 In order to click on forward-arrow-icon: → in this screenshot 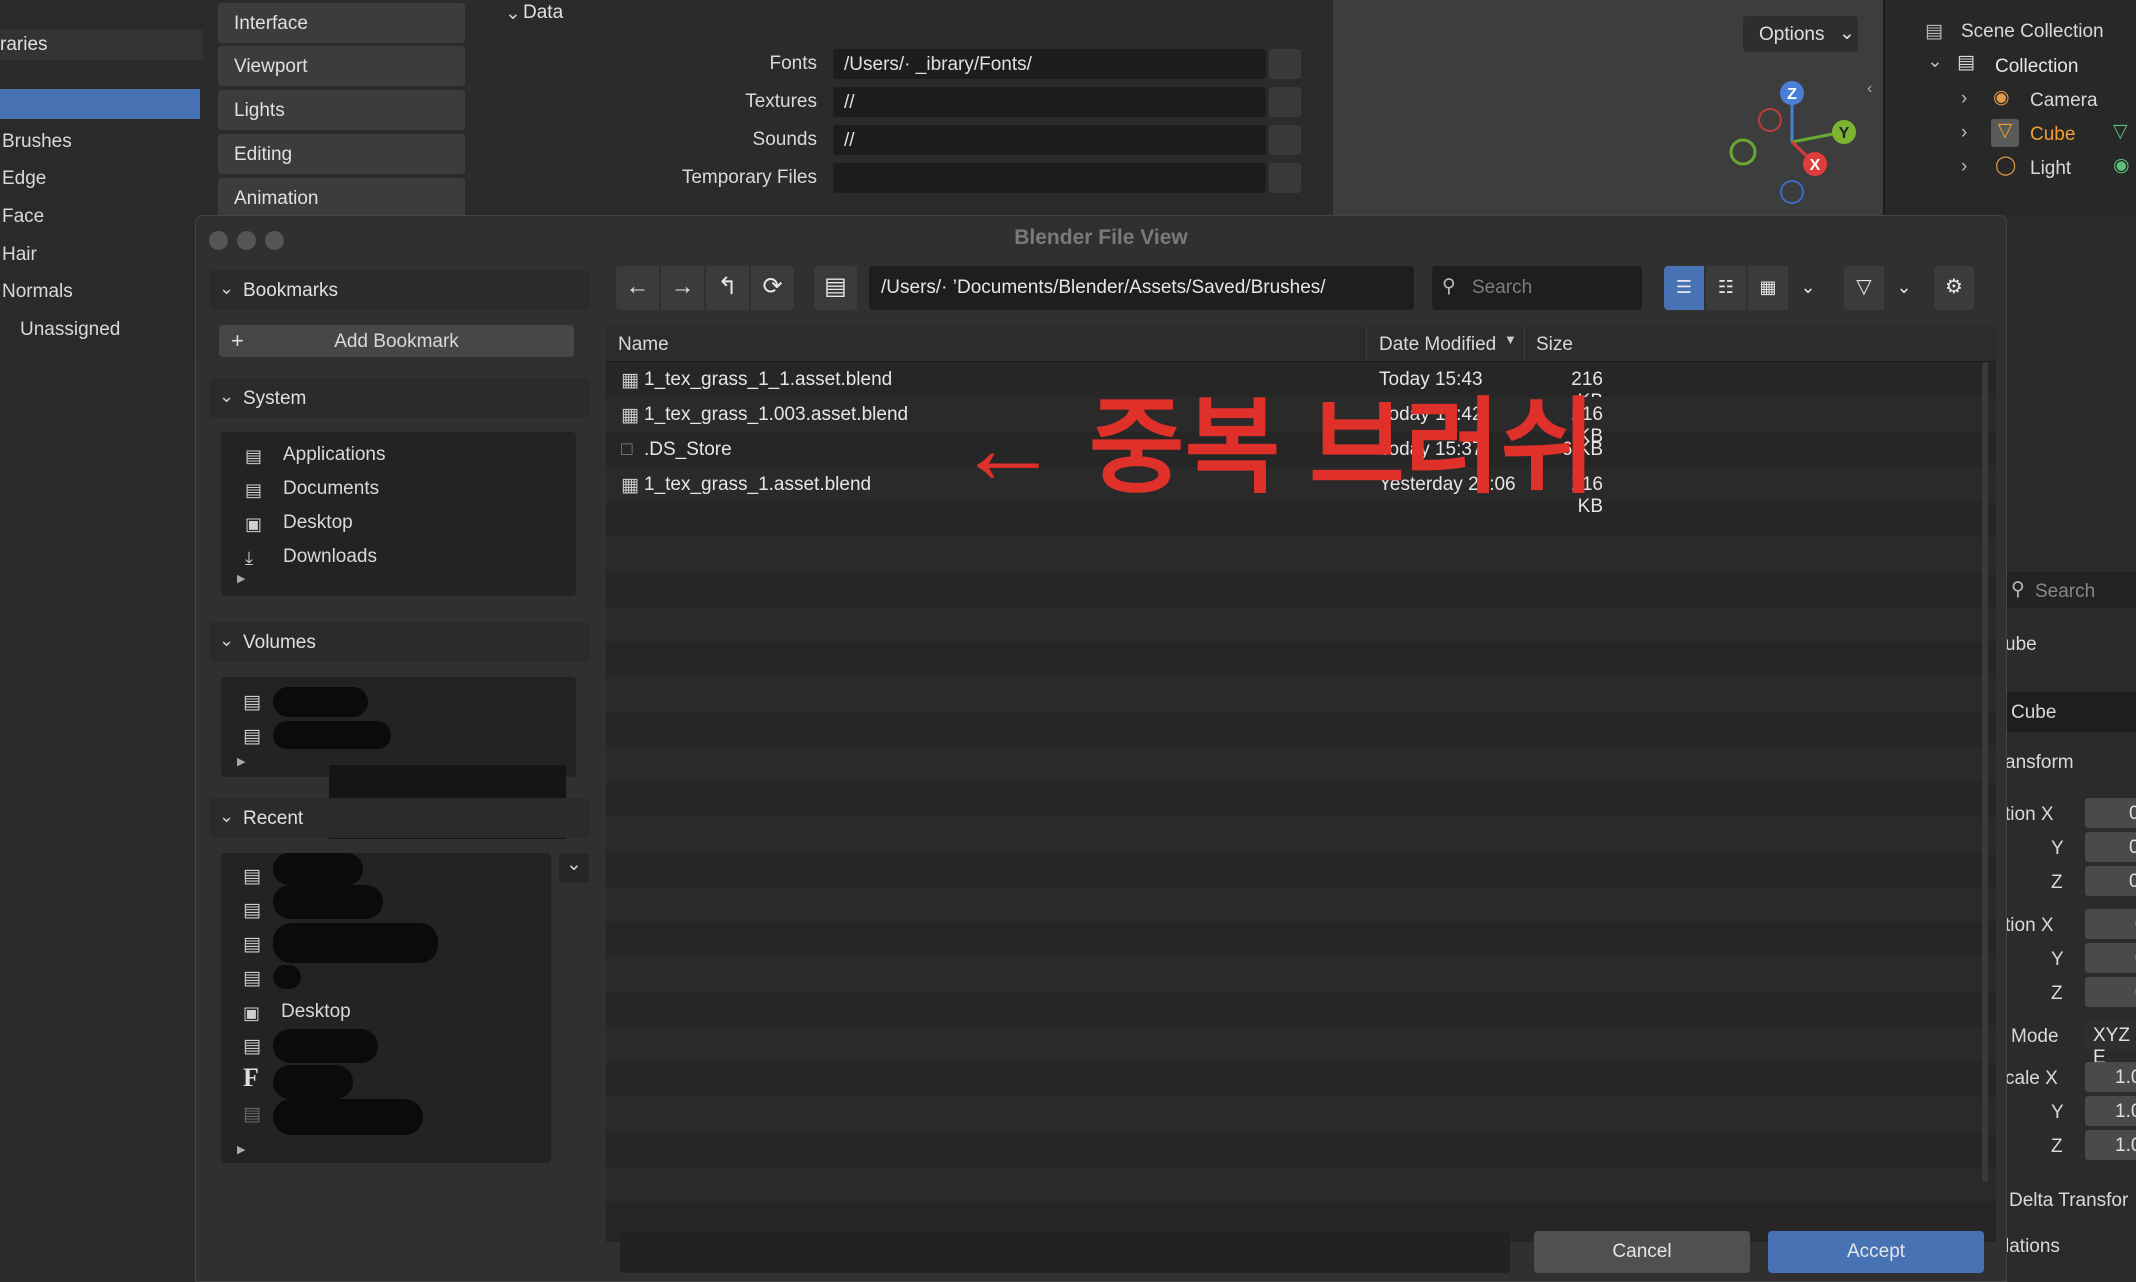, I will do `click(682, 288)`.